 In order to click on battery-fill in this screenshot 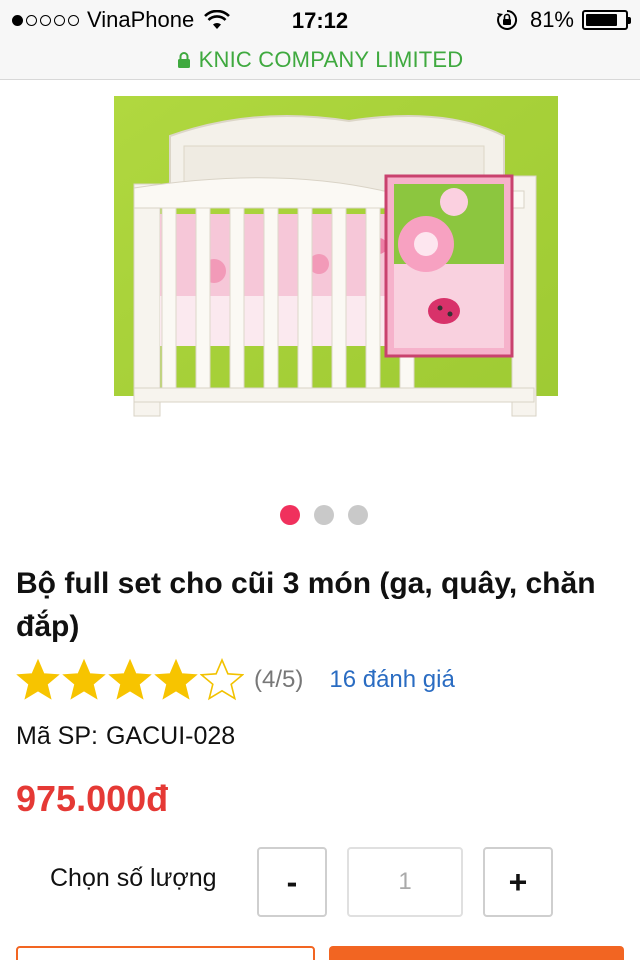, I will do `click(601, 20)`.